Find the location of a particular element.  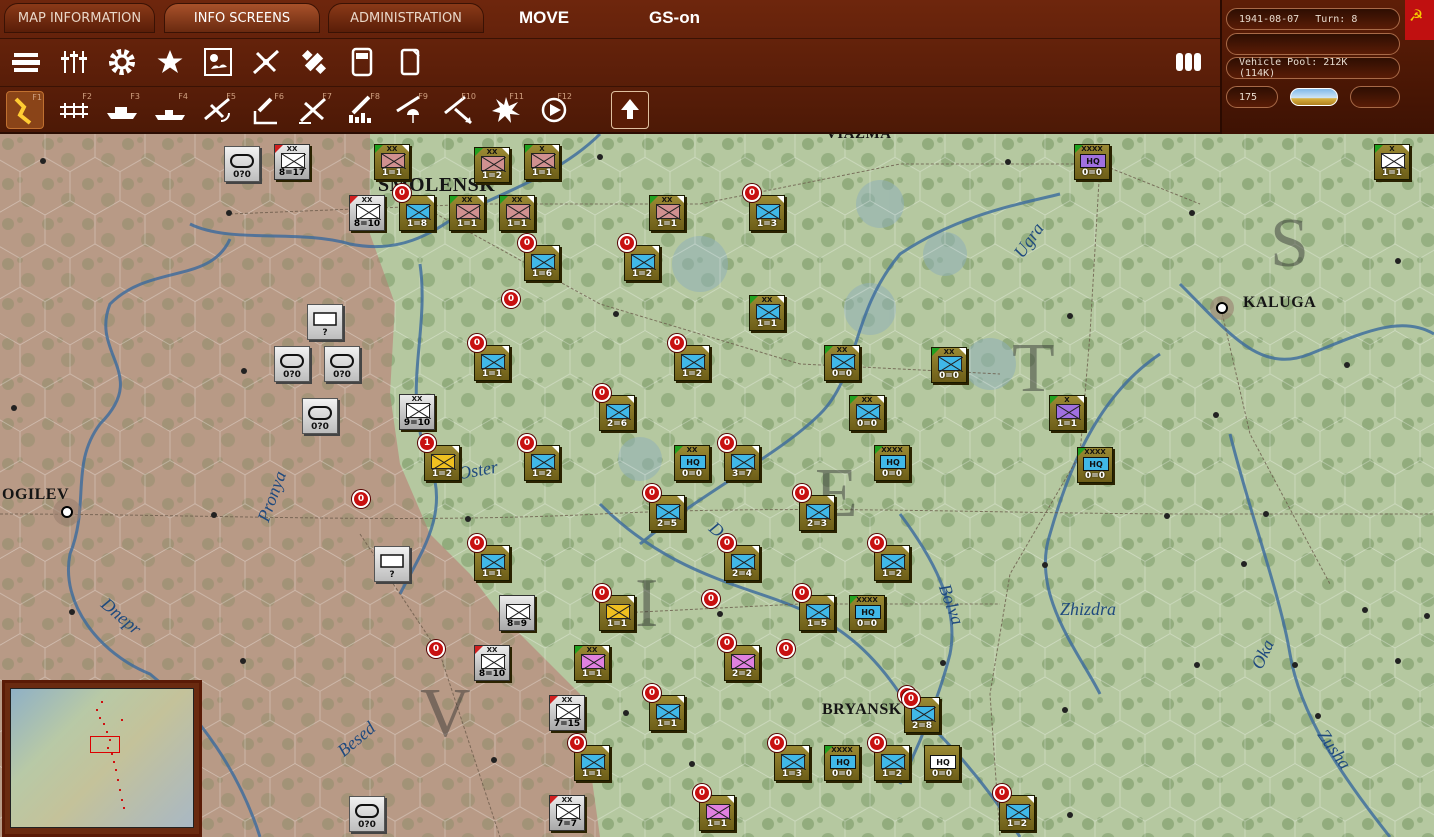

city-mogilev: OGILEV is located at coordinates (35, 495).